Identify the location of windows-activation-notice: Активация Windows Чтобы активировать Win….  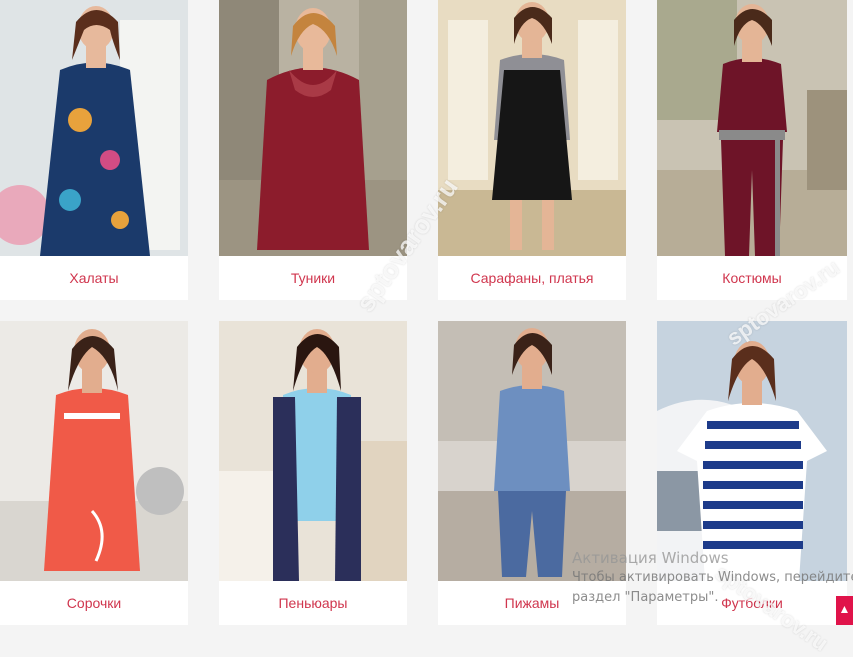
(712, 578).